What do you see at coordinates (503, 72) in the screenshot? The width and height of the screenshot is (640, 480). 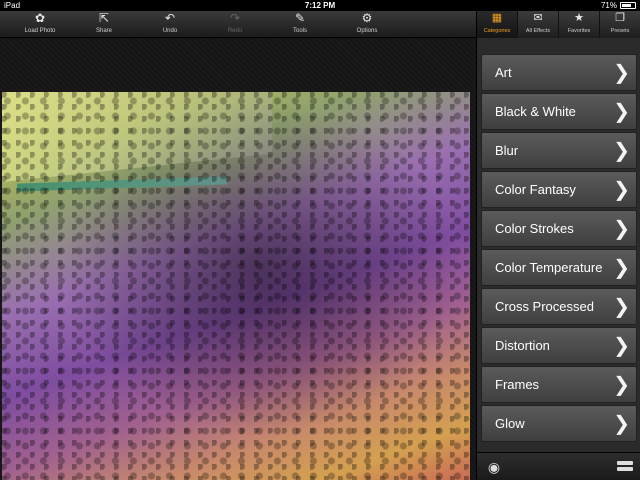 I see `category-label: Art` at bounding box center [503, 72].